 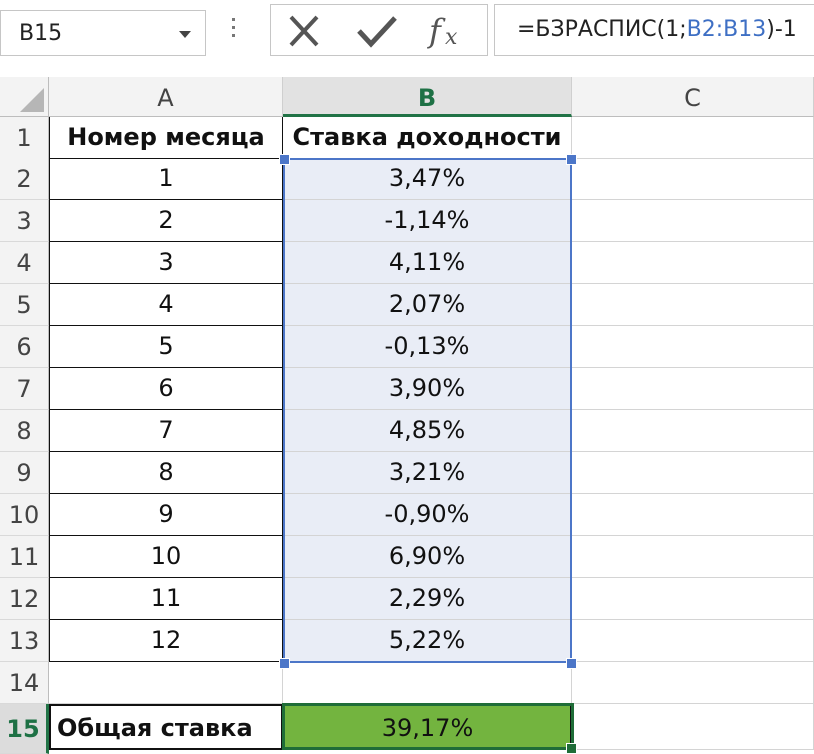 I want to click on cell-month: 5, so click(x=166, y=347).